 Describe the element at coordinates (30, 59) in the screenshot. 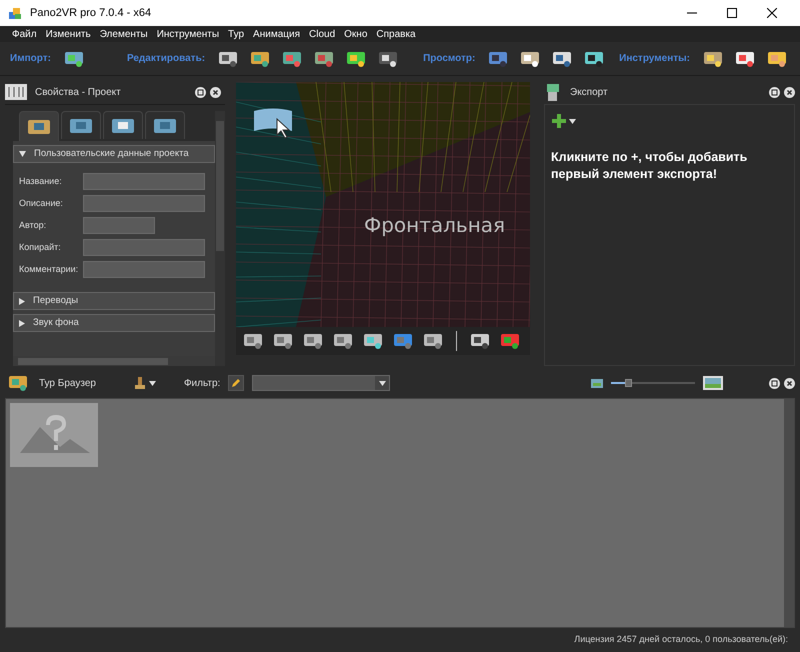

I see `toolbar-group-label: Импорт:` at that location.